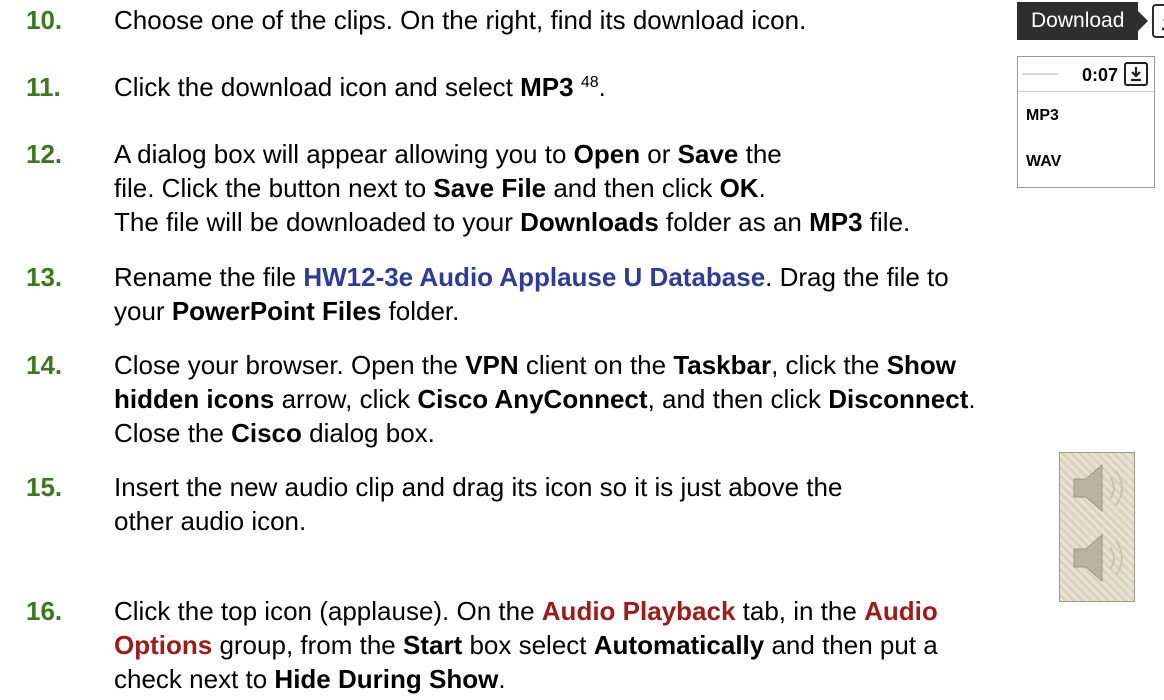 The height and width of the screenshot is (700, 1164). What do you see at coordinates (44, 277) in the screenshot?
I see `step-number: 13.` at bounding box center [44, 277].